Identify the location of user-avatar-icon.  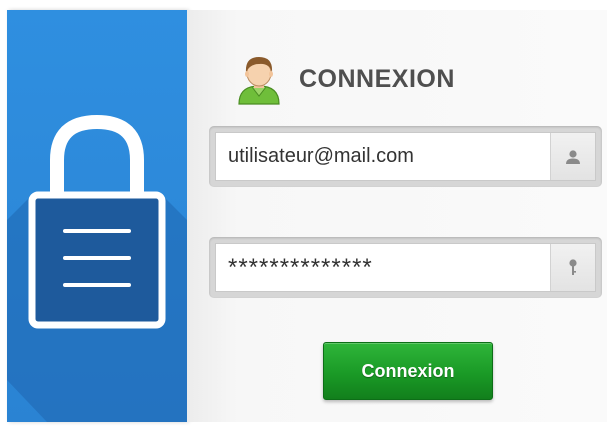
(259, 81).